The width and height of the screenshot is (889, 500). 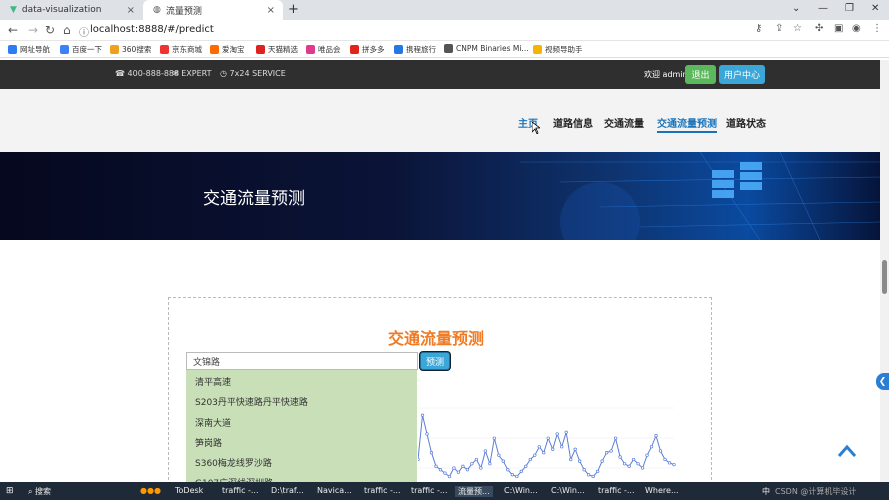 I want to click on mail-contact: ✉ EXPERT, so click(x=192, y=73).